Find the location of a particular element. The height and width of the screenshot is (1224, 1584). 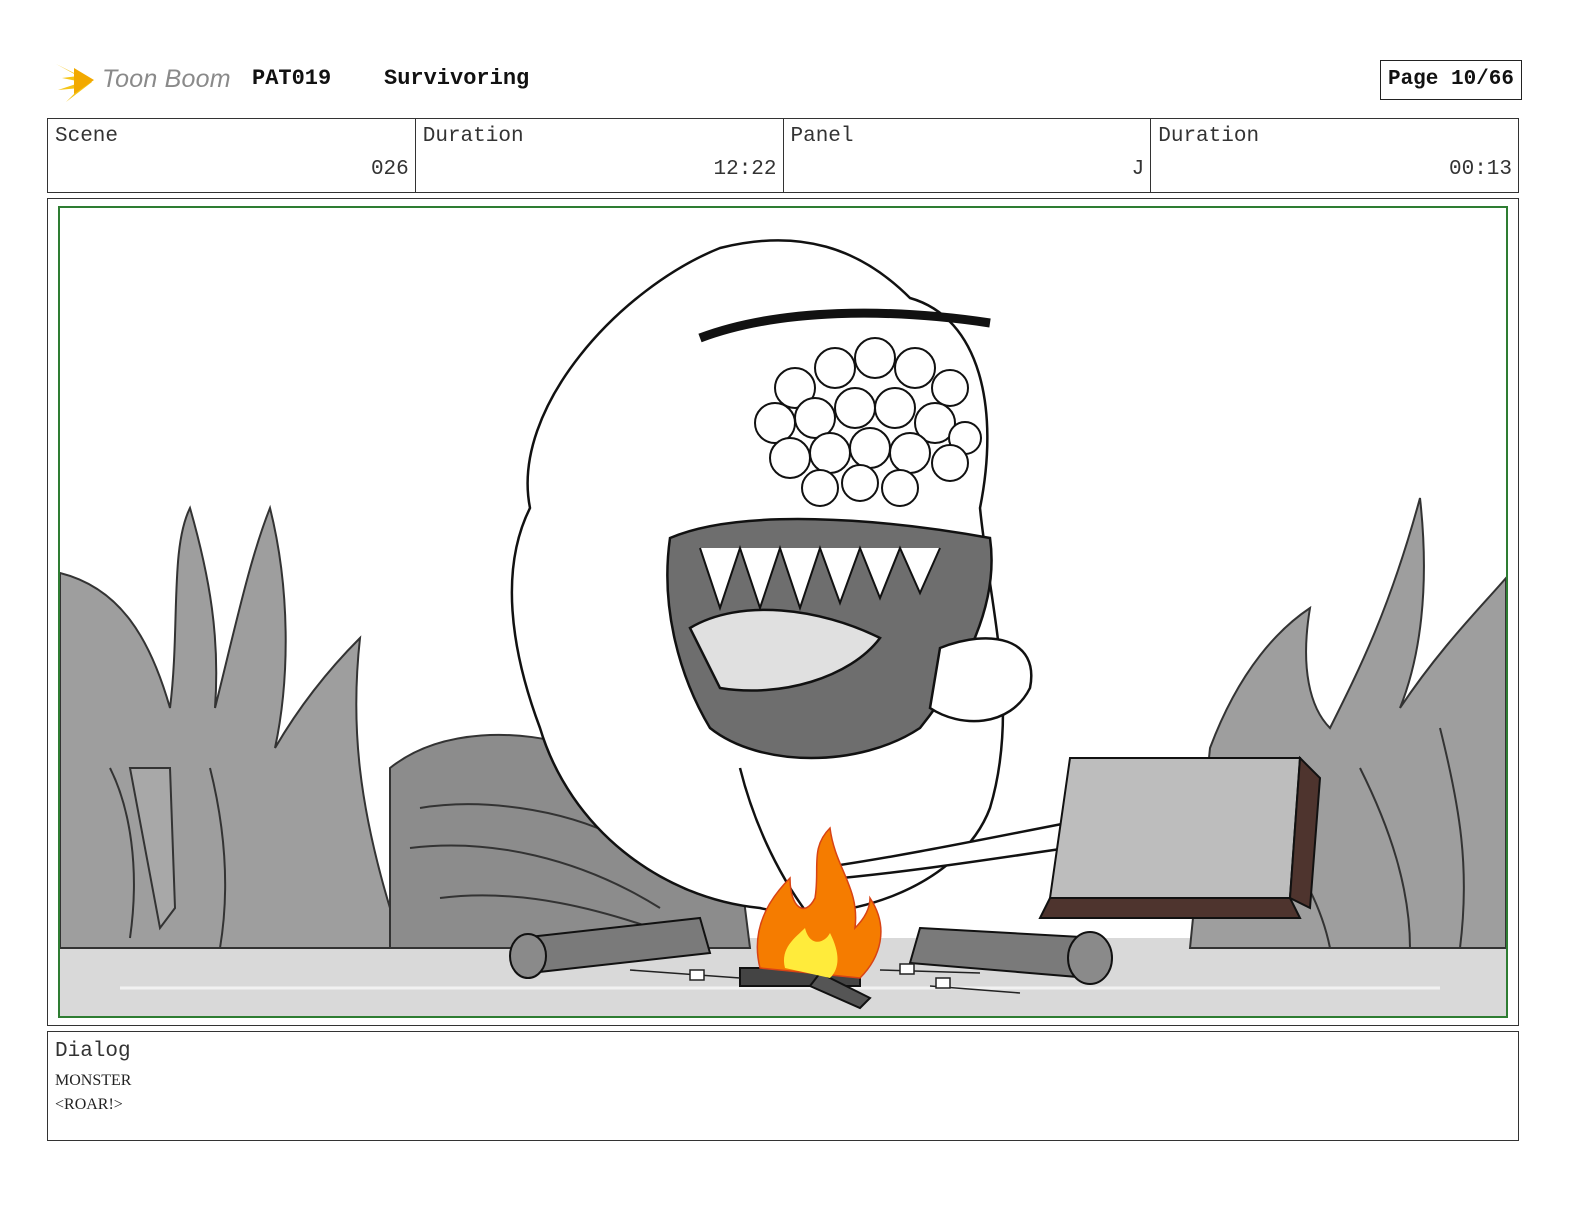

storyboard-header: Toon Boom PAT019 Survivoring Page 10/66 is located at coordinates (787, 81).